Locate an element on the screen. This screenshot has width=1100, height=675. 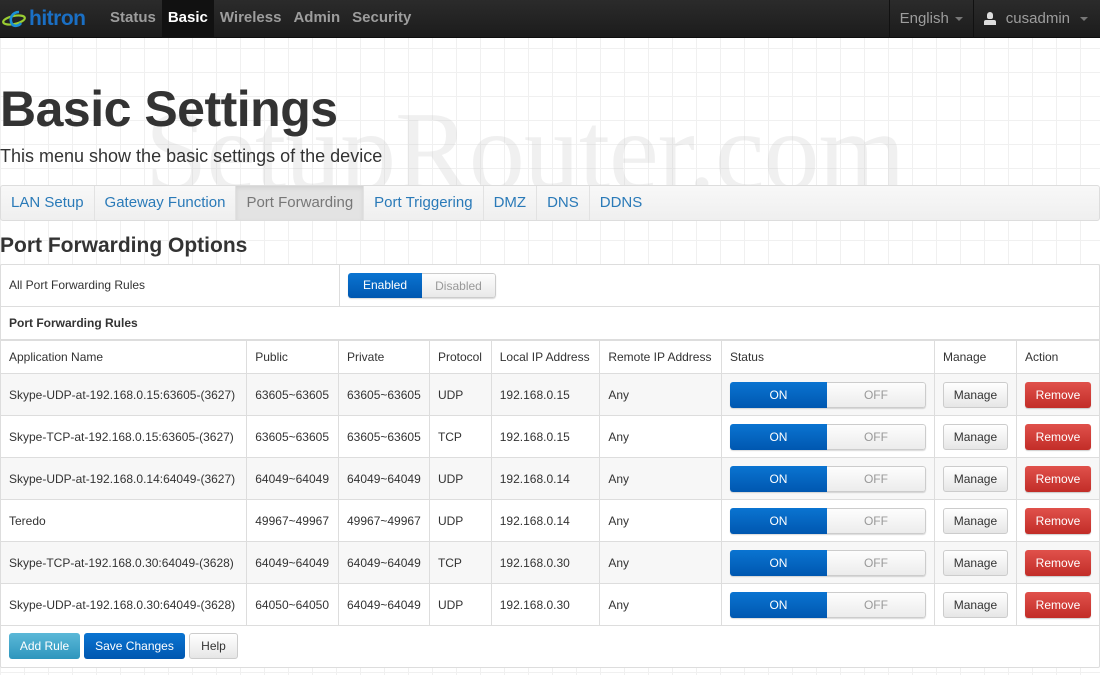
cell-application-name: Skype-UDP-at-192.168.0.15:63605-(3627) is located at coordinates (124, 394).